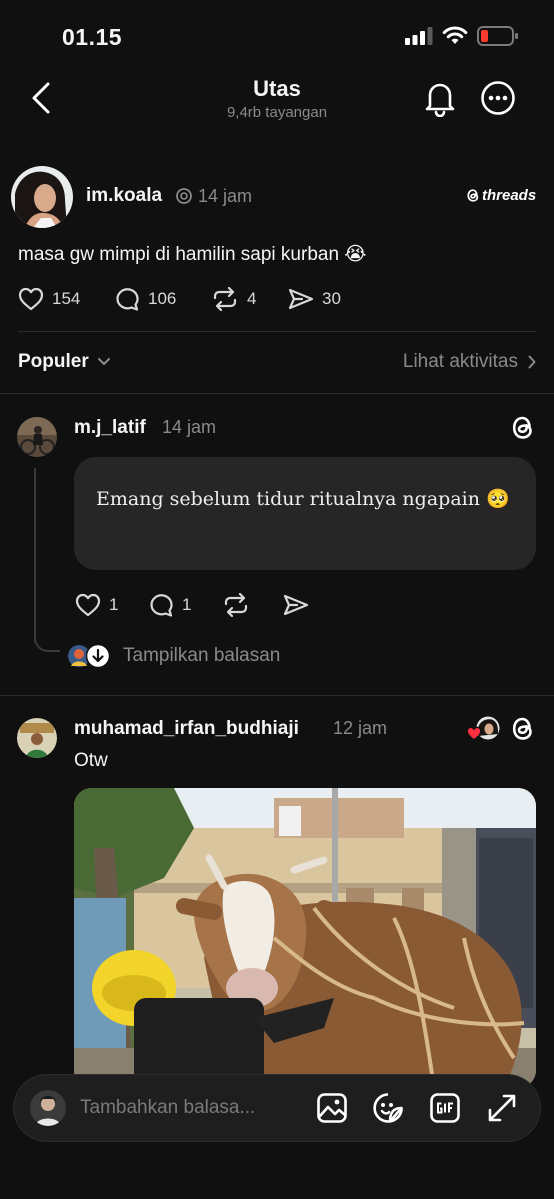 This screenshot has height=1199, width=554. I want to click on chevron-right-icon, so click(532, 362).